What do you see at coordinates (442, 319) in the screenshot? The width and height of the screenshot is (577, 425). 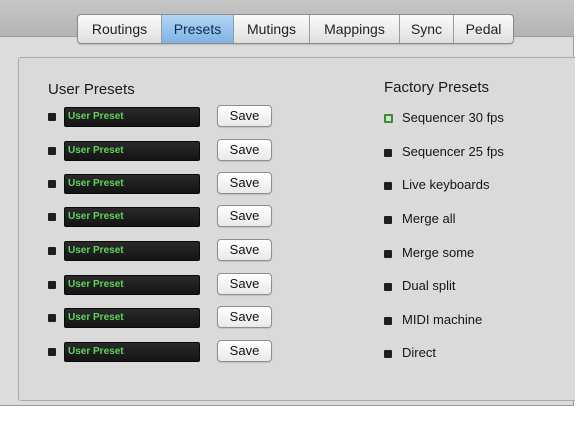 I see `factory-preset-label: MIDI machine` at bounding box center [442, 319].